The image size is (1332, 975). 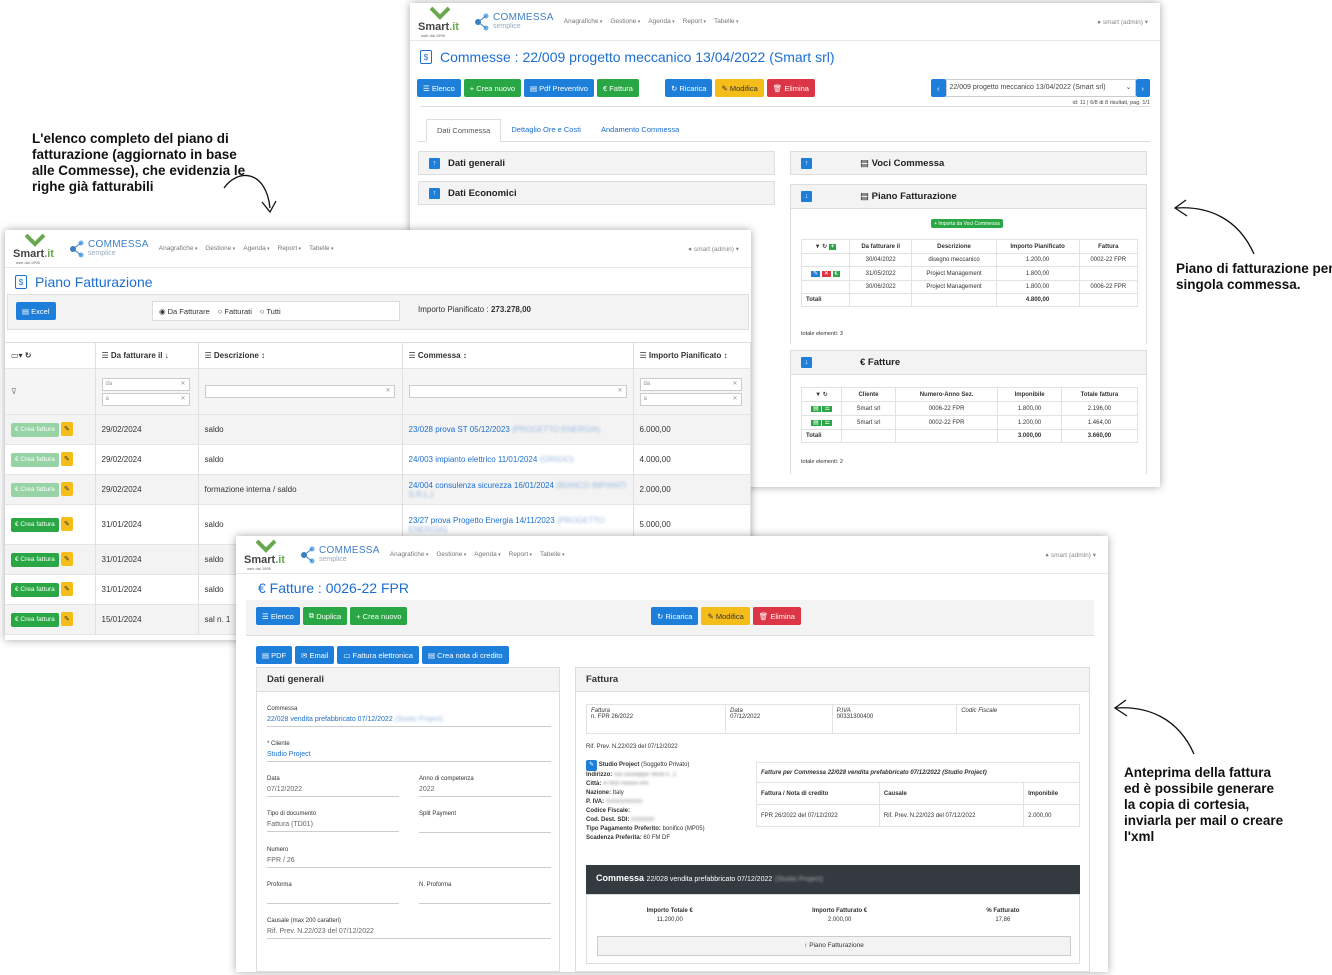 What do you see at coordinates (485, 896) in the screenshot?
I see `n-proforma-field` at bounding box center [485, 896].